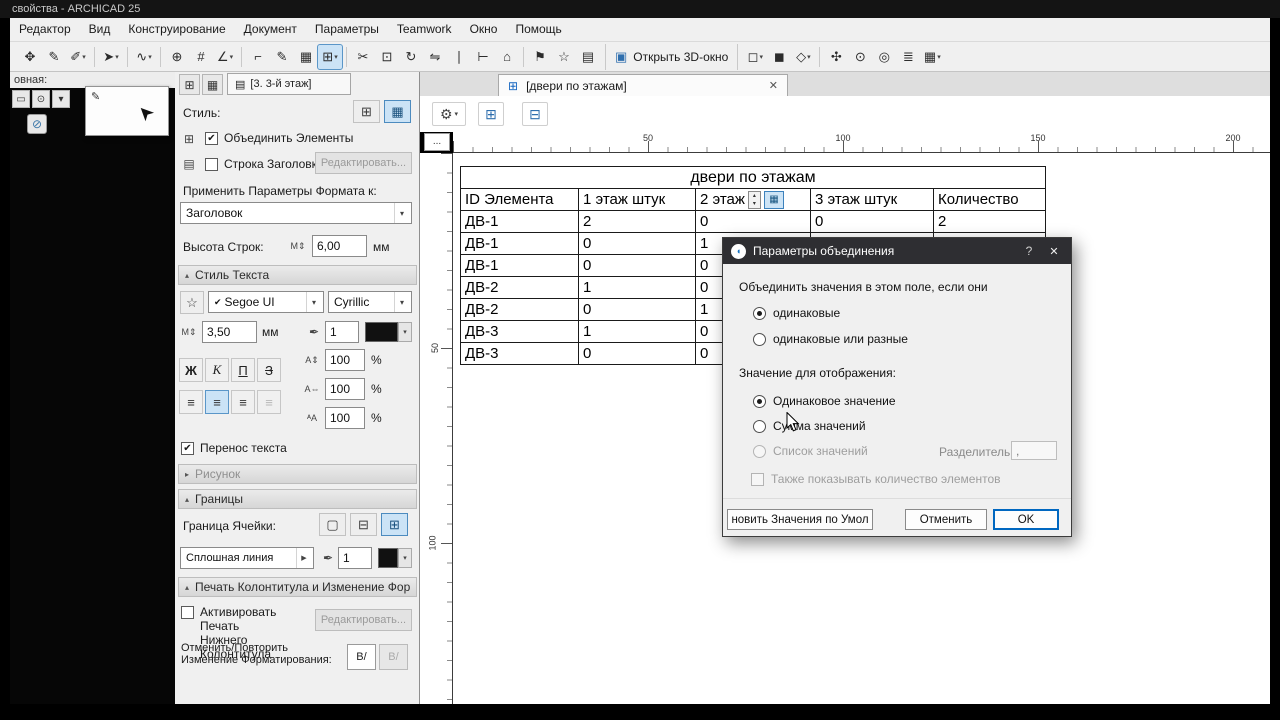 The height and width of the screenshot is (720, 1280). What do you see at coordinates (270, 29) in the screenshot?
I see `menu-item: Документ` at bounding box center [270, 29].